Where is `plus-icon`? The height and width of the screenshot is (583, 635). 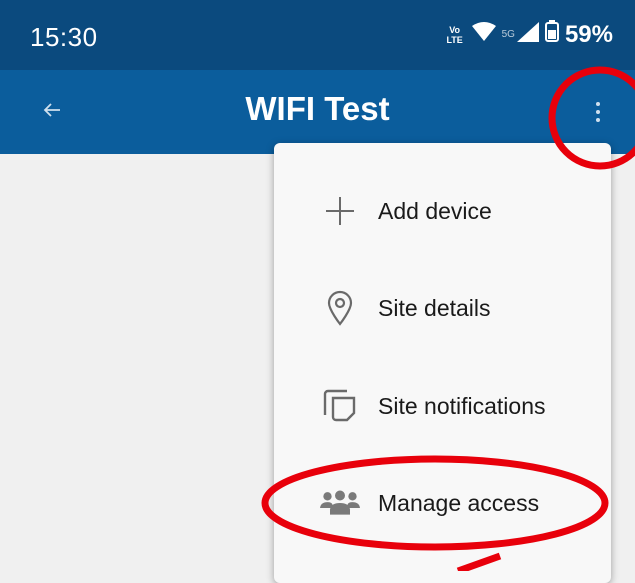
plus-icon is located at coordinates (340, 211).